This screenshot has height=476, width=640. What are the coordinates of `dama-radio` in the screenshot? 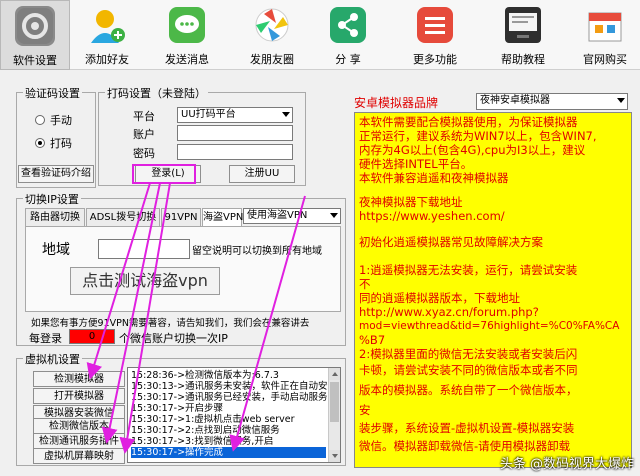 It's located at (40, 143).